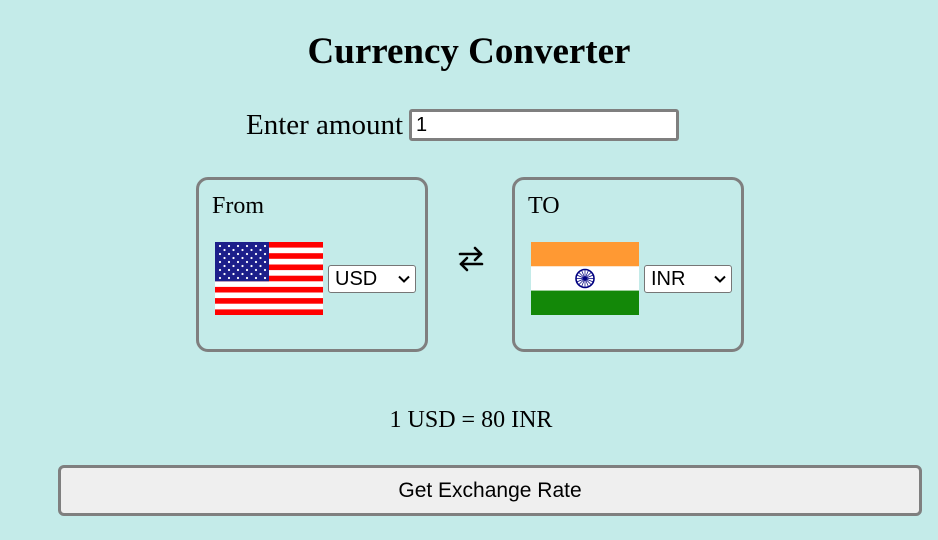 The image size is (938, 540). Describe the element at coordinates (688, 279) in the screenshot. I see `to-currency-select: INR` at that location.